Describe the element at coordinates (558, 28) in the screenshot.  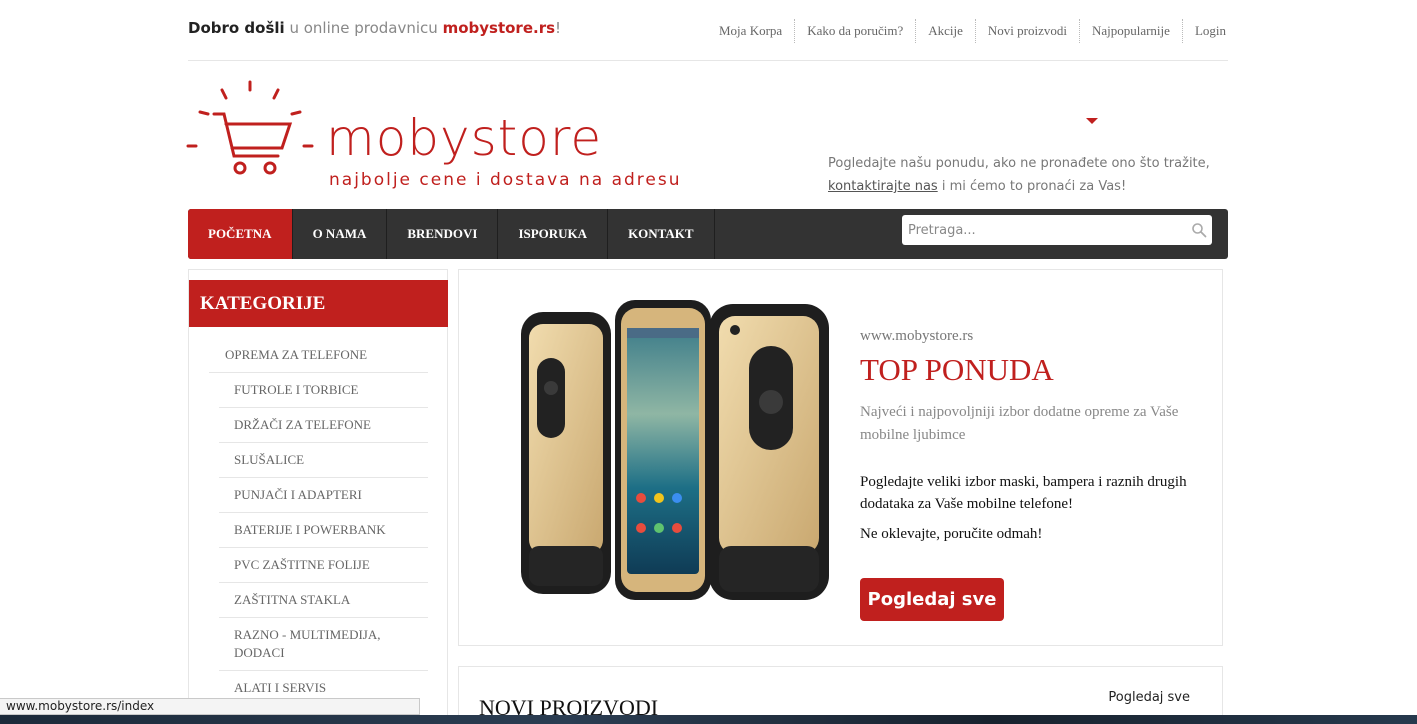
I see `welcome-end: !` at that location.